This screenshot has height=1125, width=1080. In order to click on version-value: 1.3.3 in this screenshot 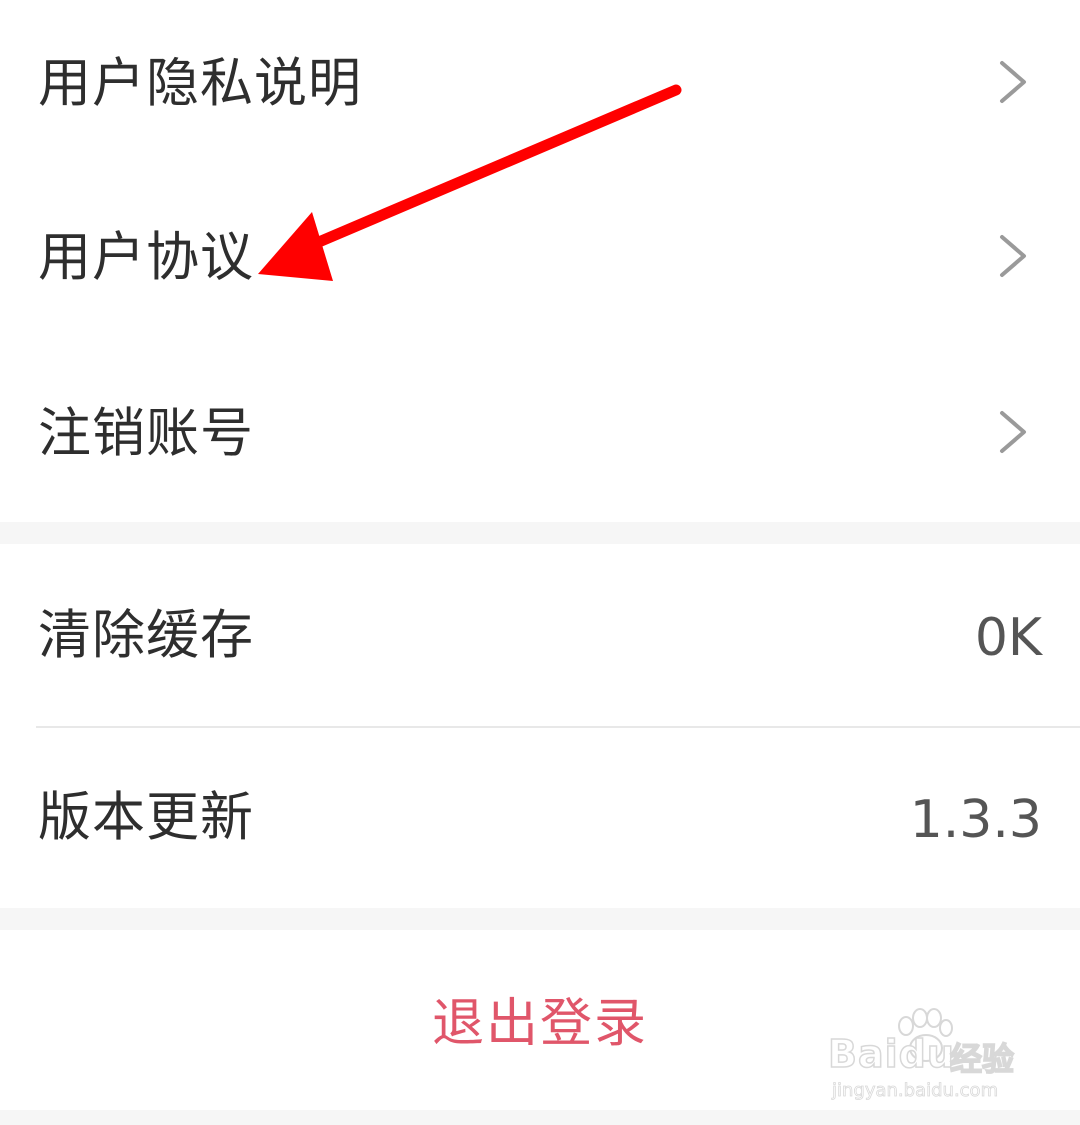, I will do `click(975, 820)`.